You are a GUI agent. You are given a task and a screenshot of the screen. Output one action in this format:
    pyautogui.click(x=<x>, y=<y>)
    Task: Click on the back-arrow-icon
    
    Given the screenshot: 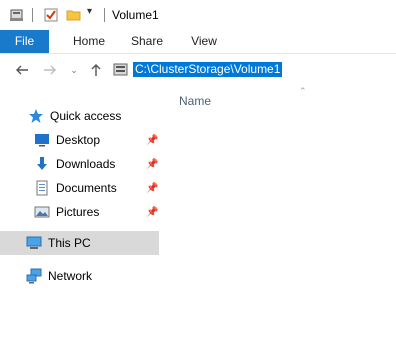 What is the action you would take?
    pyautogui.click(x=22, y=70)
    